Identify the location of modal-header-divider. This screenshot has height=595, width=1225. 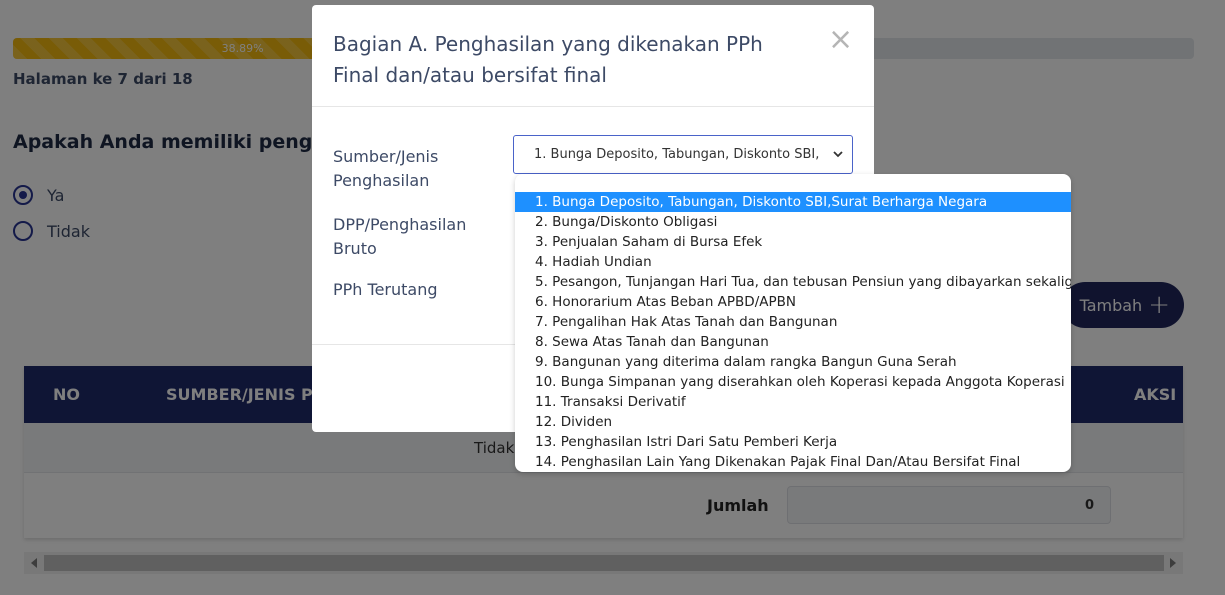
(593, 106).